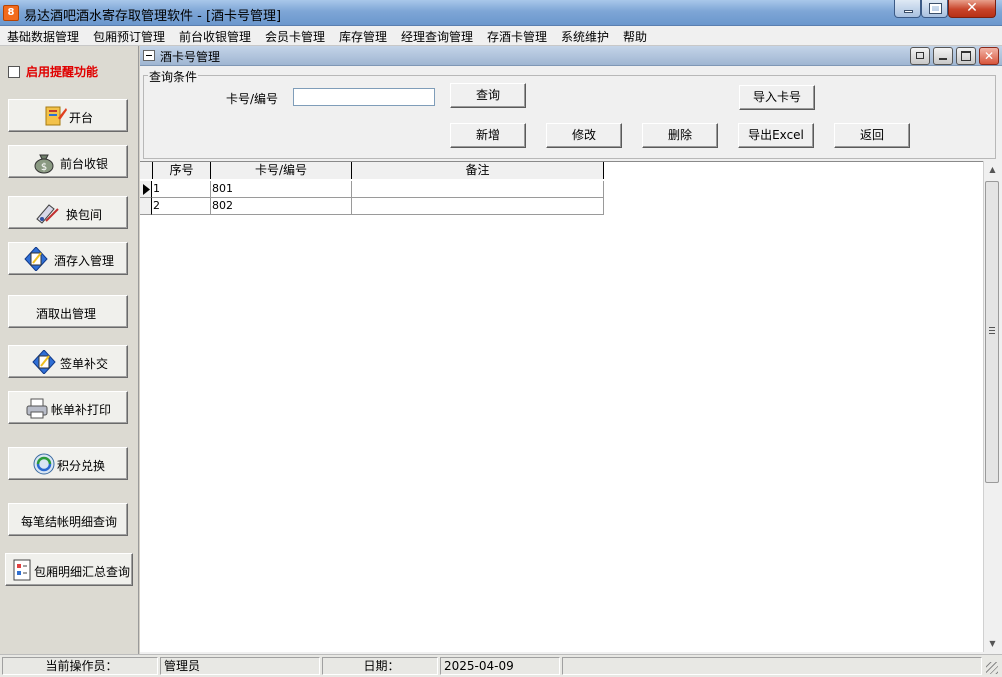  I want to click on sidebar-button-label: 酒取出管理, so click(66, 314).